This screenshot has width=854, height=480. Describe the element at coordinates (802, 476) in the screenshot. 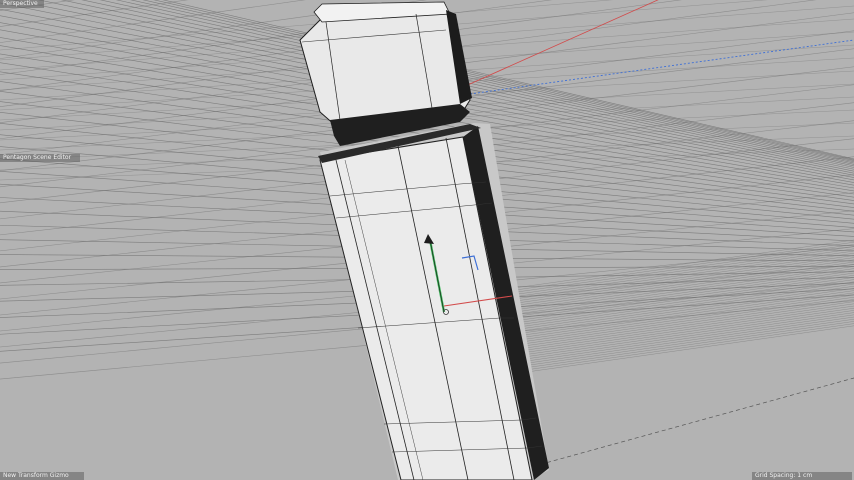

I see `grid-spacing-label: Grid Spacing: 1 cm` at that location.